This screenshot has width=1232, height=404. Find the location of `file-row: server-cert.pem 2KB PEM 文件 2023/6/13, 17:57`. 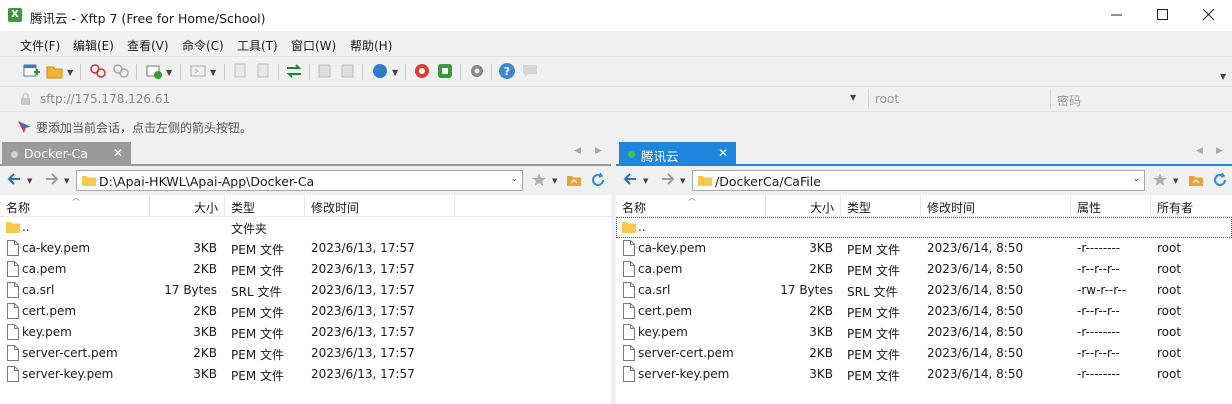

file-row: server-cert.pem 2KB PEM 文件 2023/6/13, 17:57 is located at coordinates (305, 353).